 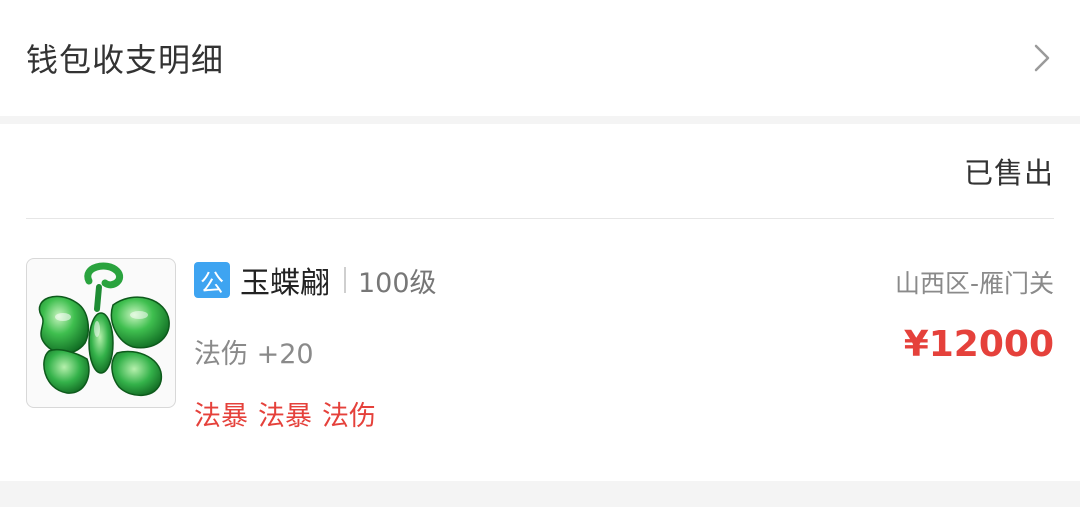 I want to click on server-name: 山西区-雁门关, so click(x=974, y=283).